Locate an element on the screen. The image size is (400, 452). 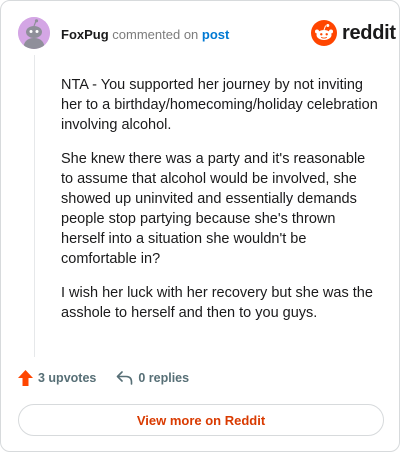
upvote-count: 3 upvotes is located at coordinates (67, 378).